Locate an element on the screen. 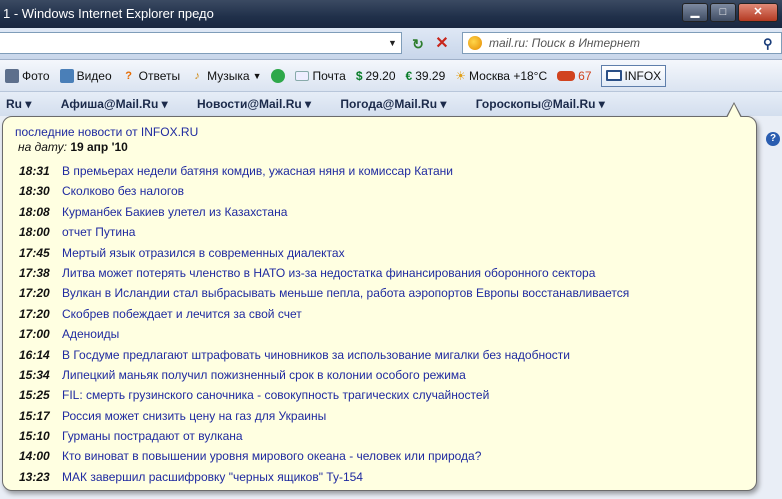  monitor-icon is located at coordinates (613, 75).